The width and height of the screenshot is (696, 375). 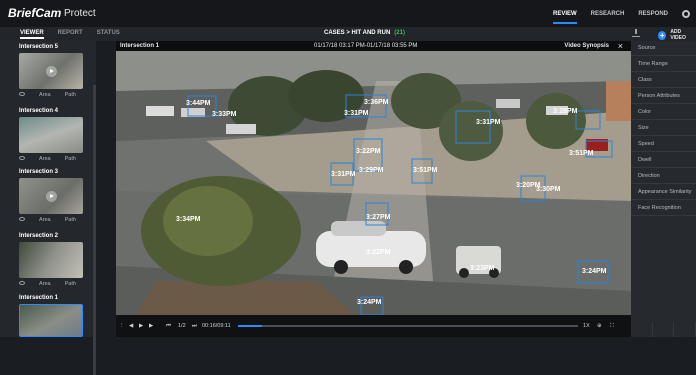 What do you see at coordinates (663, 48) in the screenshot?
I see `filter-item: Source` at bounding box center [663, 48].